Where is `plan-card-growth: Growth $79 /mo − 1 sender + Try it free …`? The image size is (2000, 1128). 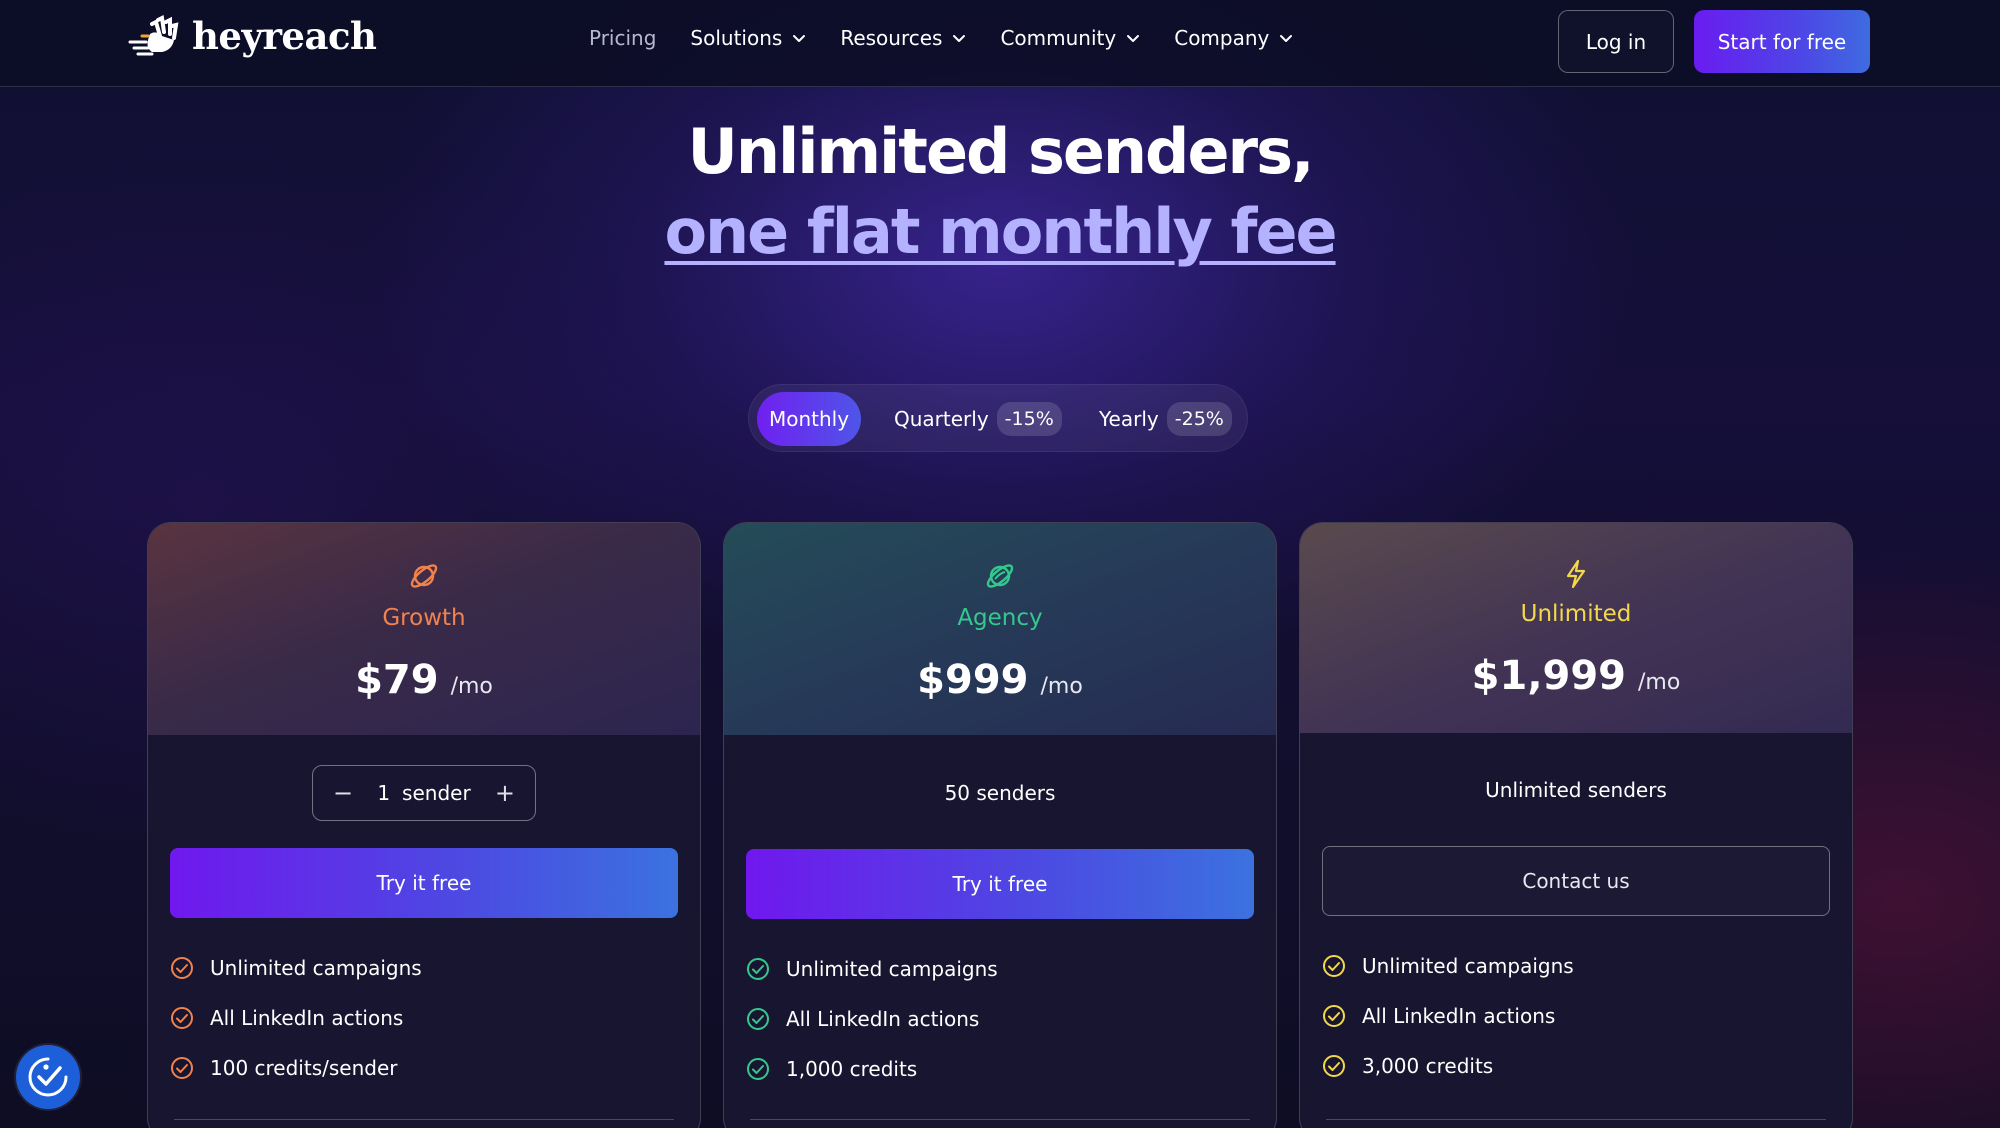 plan-card-growth: Growth $79 /mo − 1 sender + Try it free … is located at coordinates (424, 825).